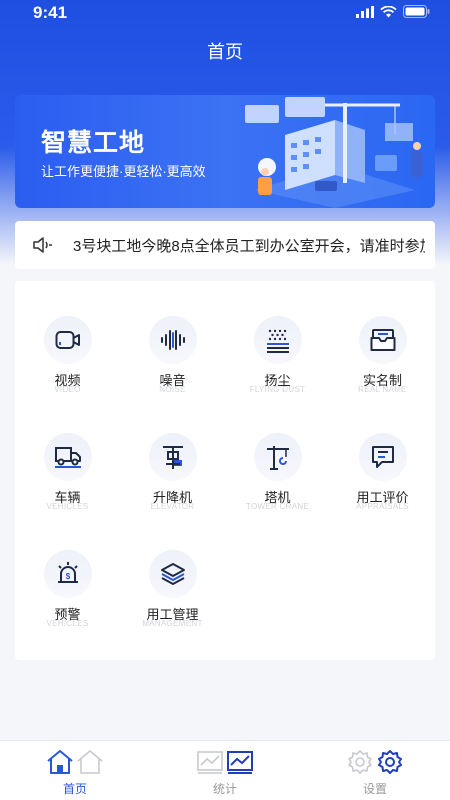 The height and width of the screenshot is (800, 450). I want to click on module-label-en: APPRAISALS, so click(382, 506).